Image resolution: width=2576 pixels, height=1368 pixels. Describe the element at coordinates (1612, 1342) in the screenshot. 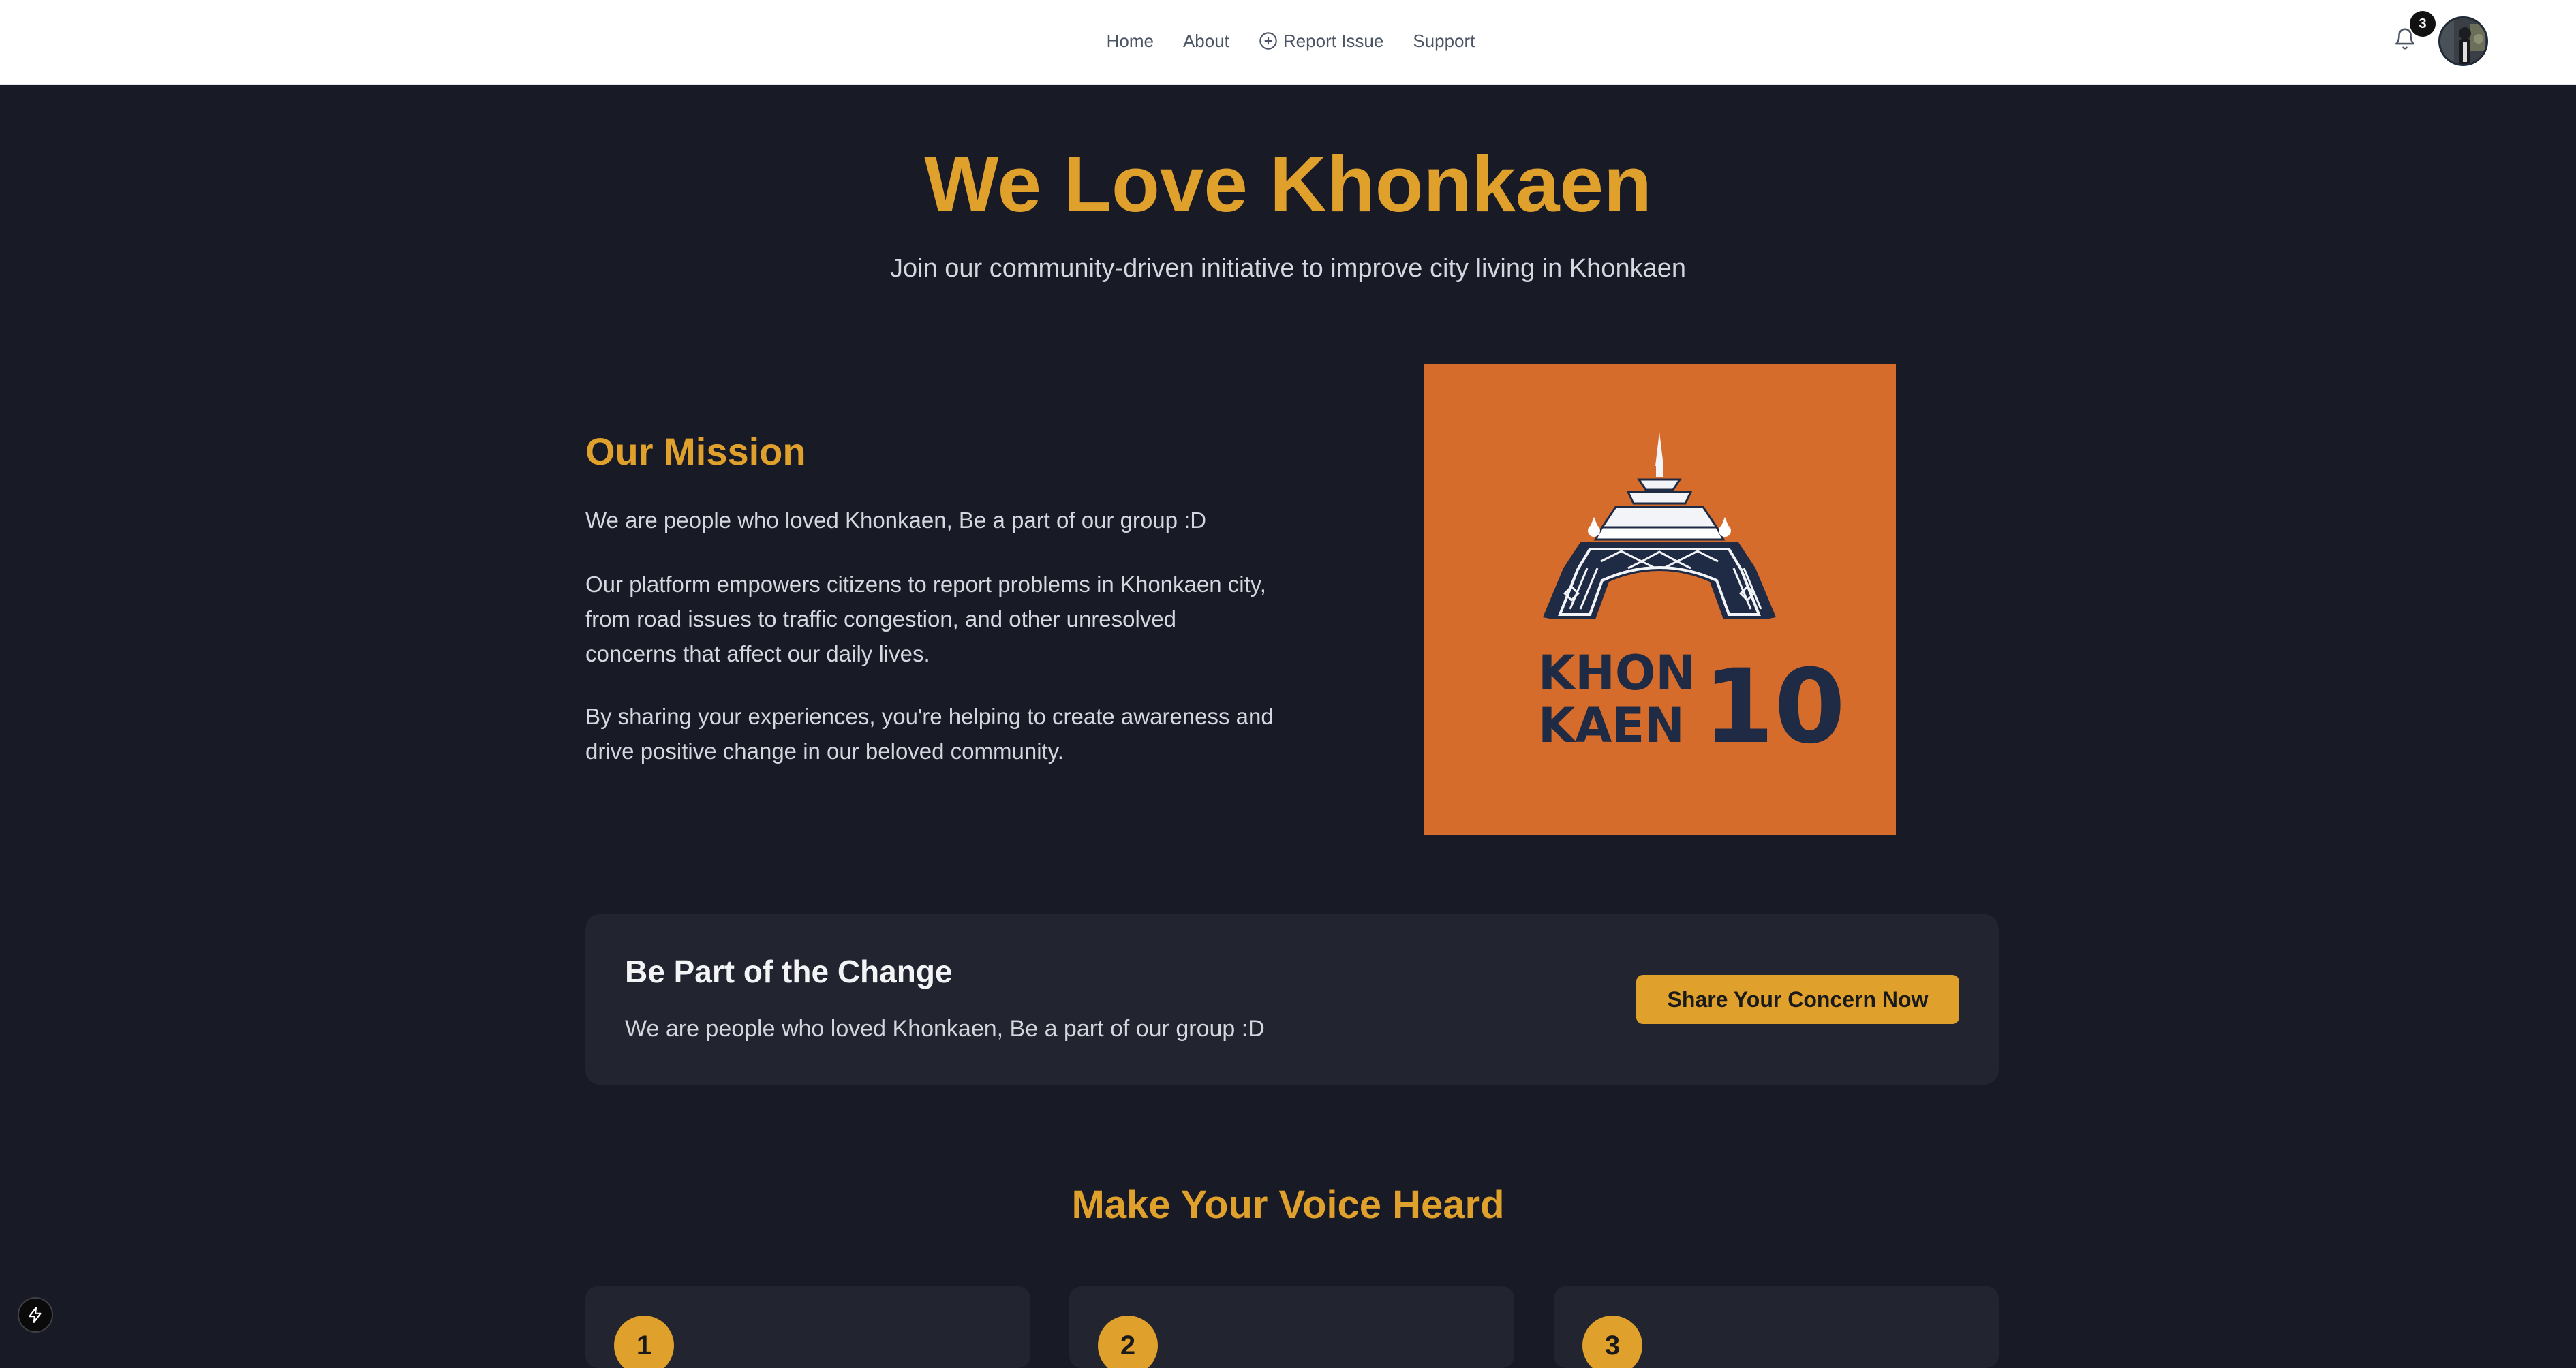

I see `step-number: 3` at that location.